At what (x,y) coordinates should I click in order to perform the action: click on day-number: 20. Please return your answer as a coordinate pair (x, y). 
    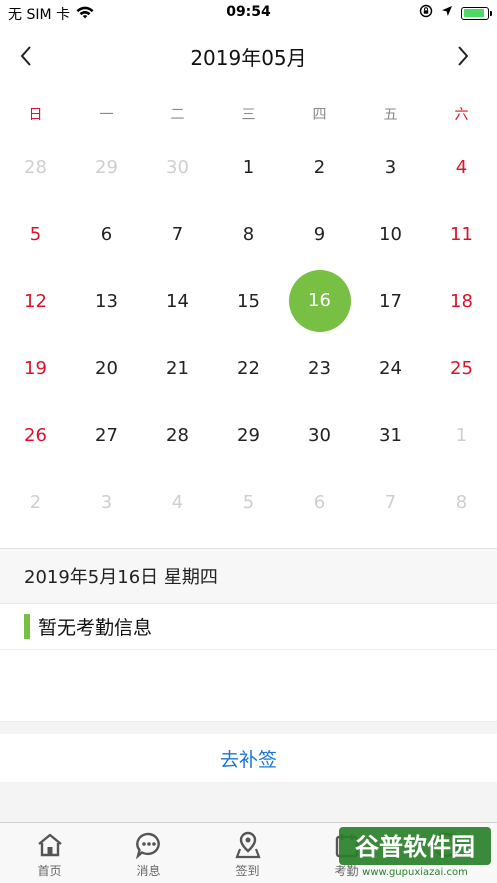
    Looking at the image, I should click on (106, 368).